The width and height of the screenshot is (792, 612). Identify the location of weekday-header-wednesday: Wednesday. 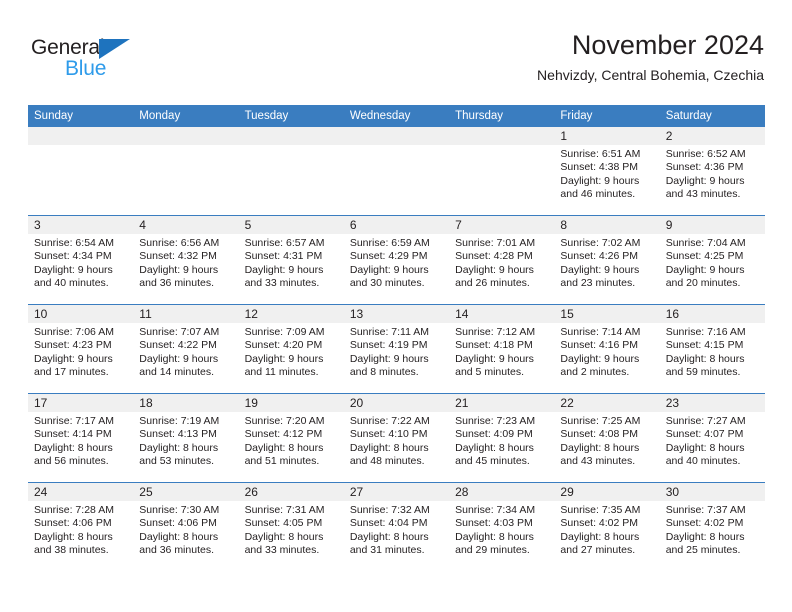
(396, 116).